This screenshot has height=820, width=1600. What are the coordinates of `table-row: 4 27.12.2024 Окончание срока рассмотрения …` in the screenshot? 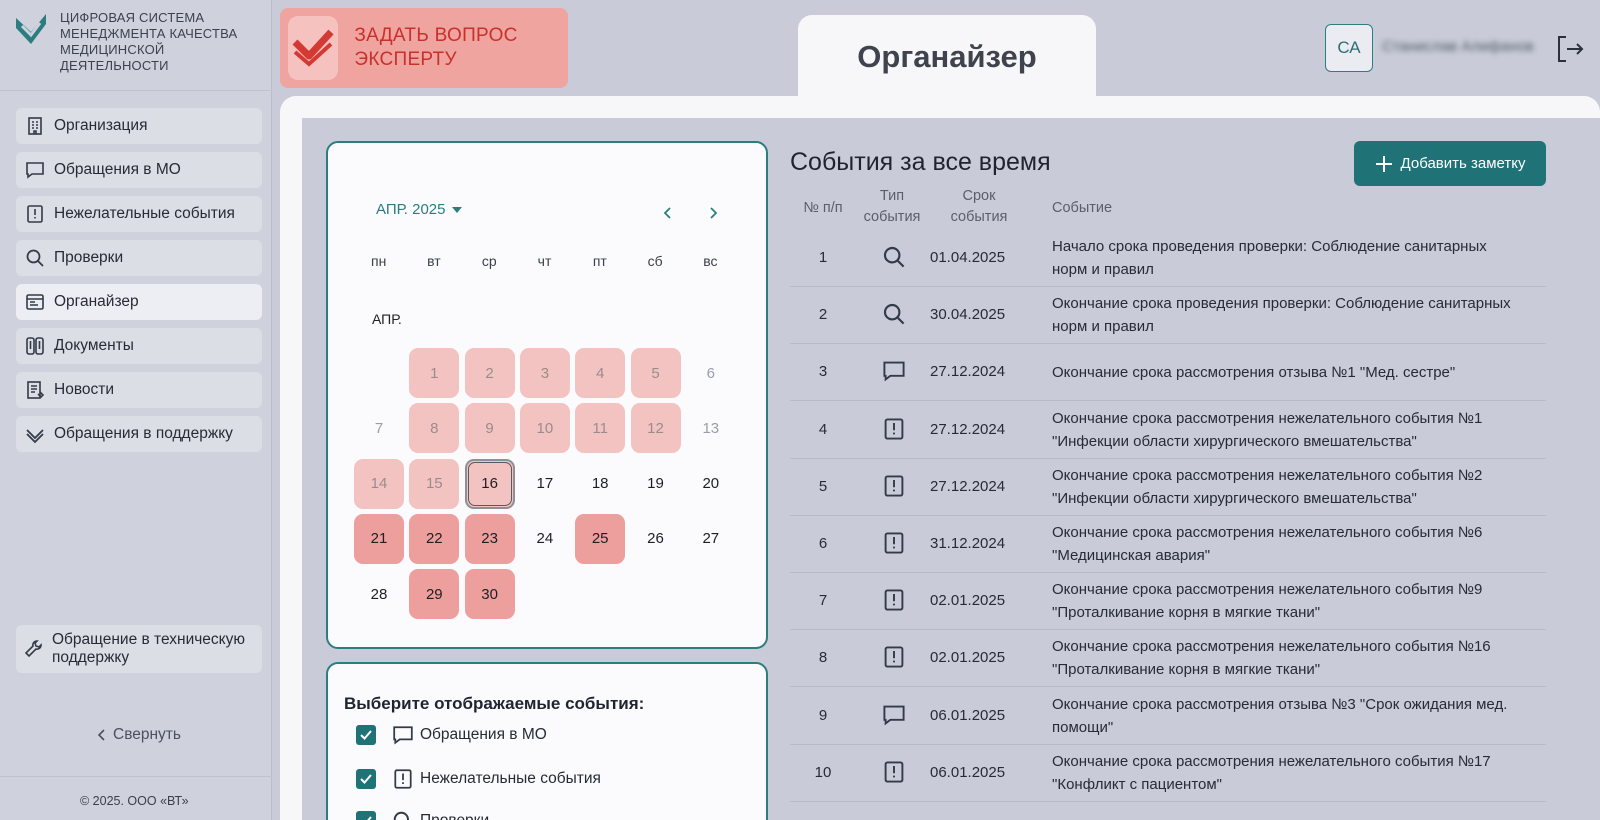 It's located at (1168, 430).